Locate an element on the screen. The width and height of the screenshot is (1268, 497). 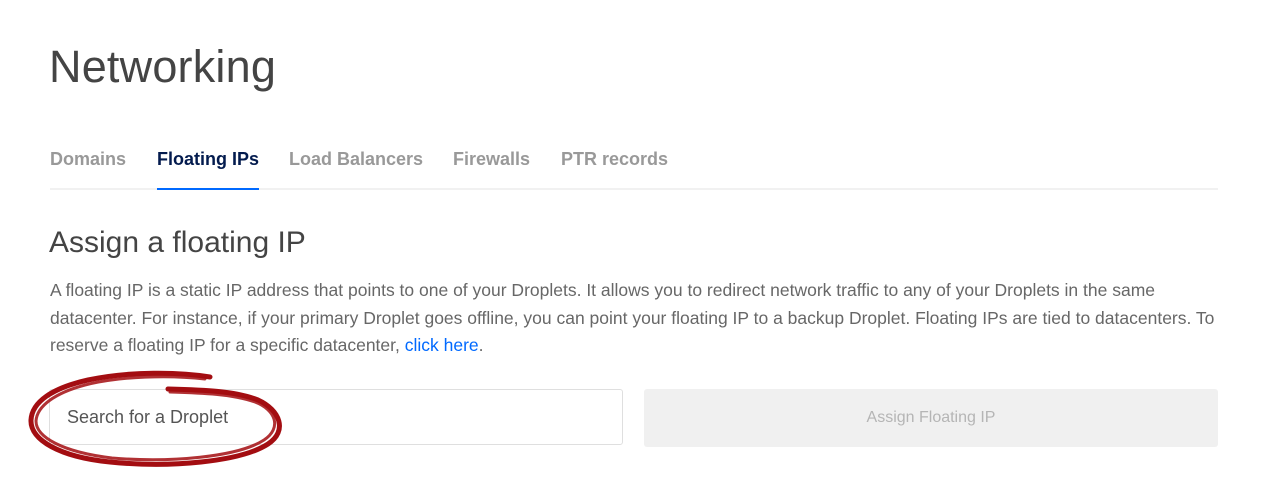
page-title: Networking is located at coordinates (163, 66).